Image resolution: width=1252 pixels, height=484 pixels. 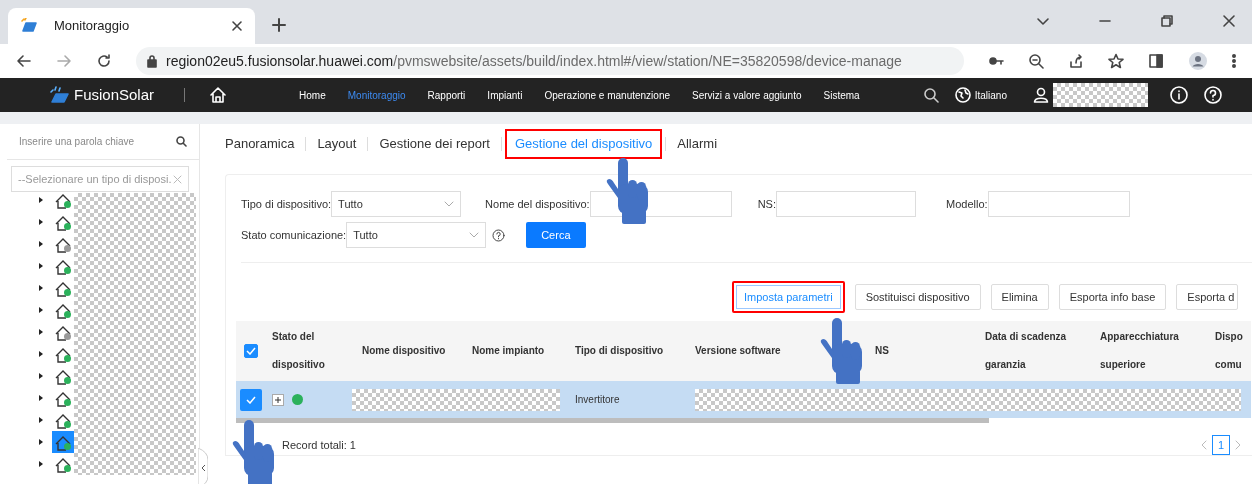 What do you see at coordinates (747, 95) in the screenshot?
I see `nav-link: Servizi a valore aggiunto` at bounding box center [747, 95].